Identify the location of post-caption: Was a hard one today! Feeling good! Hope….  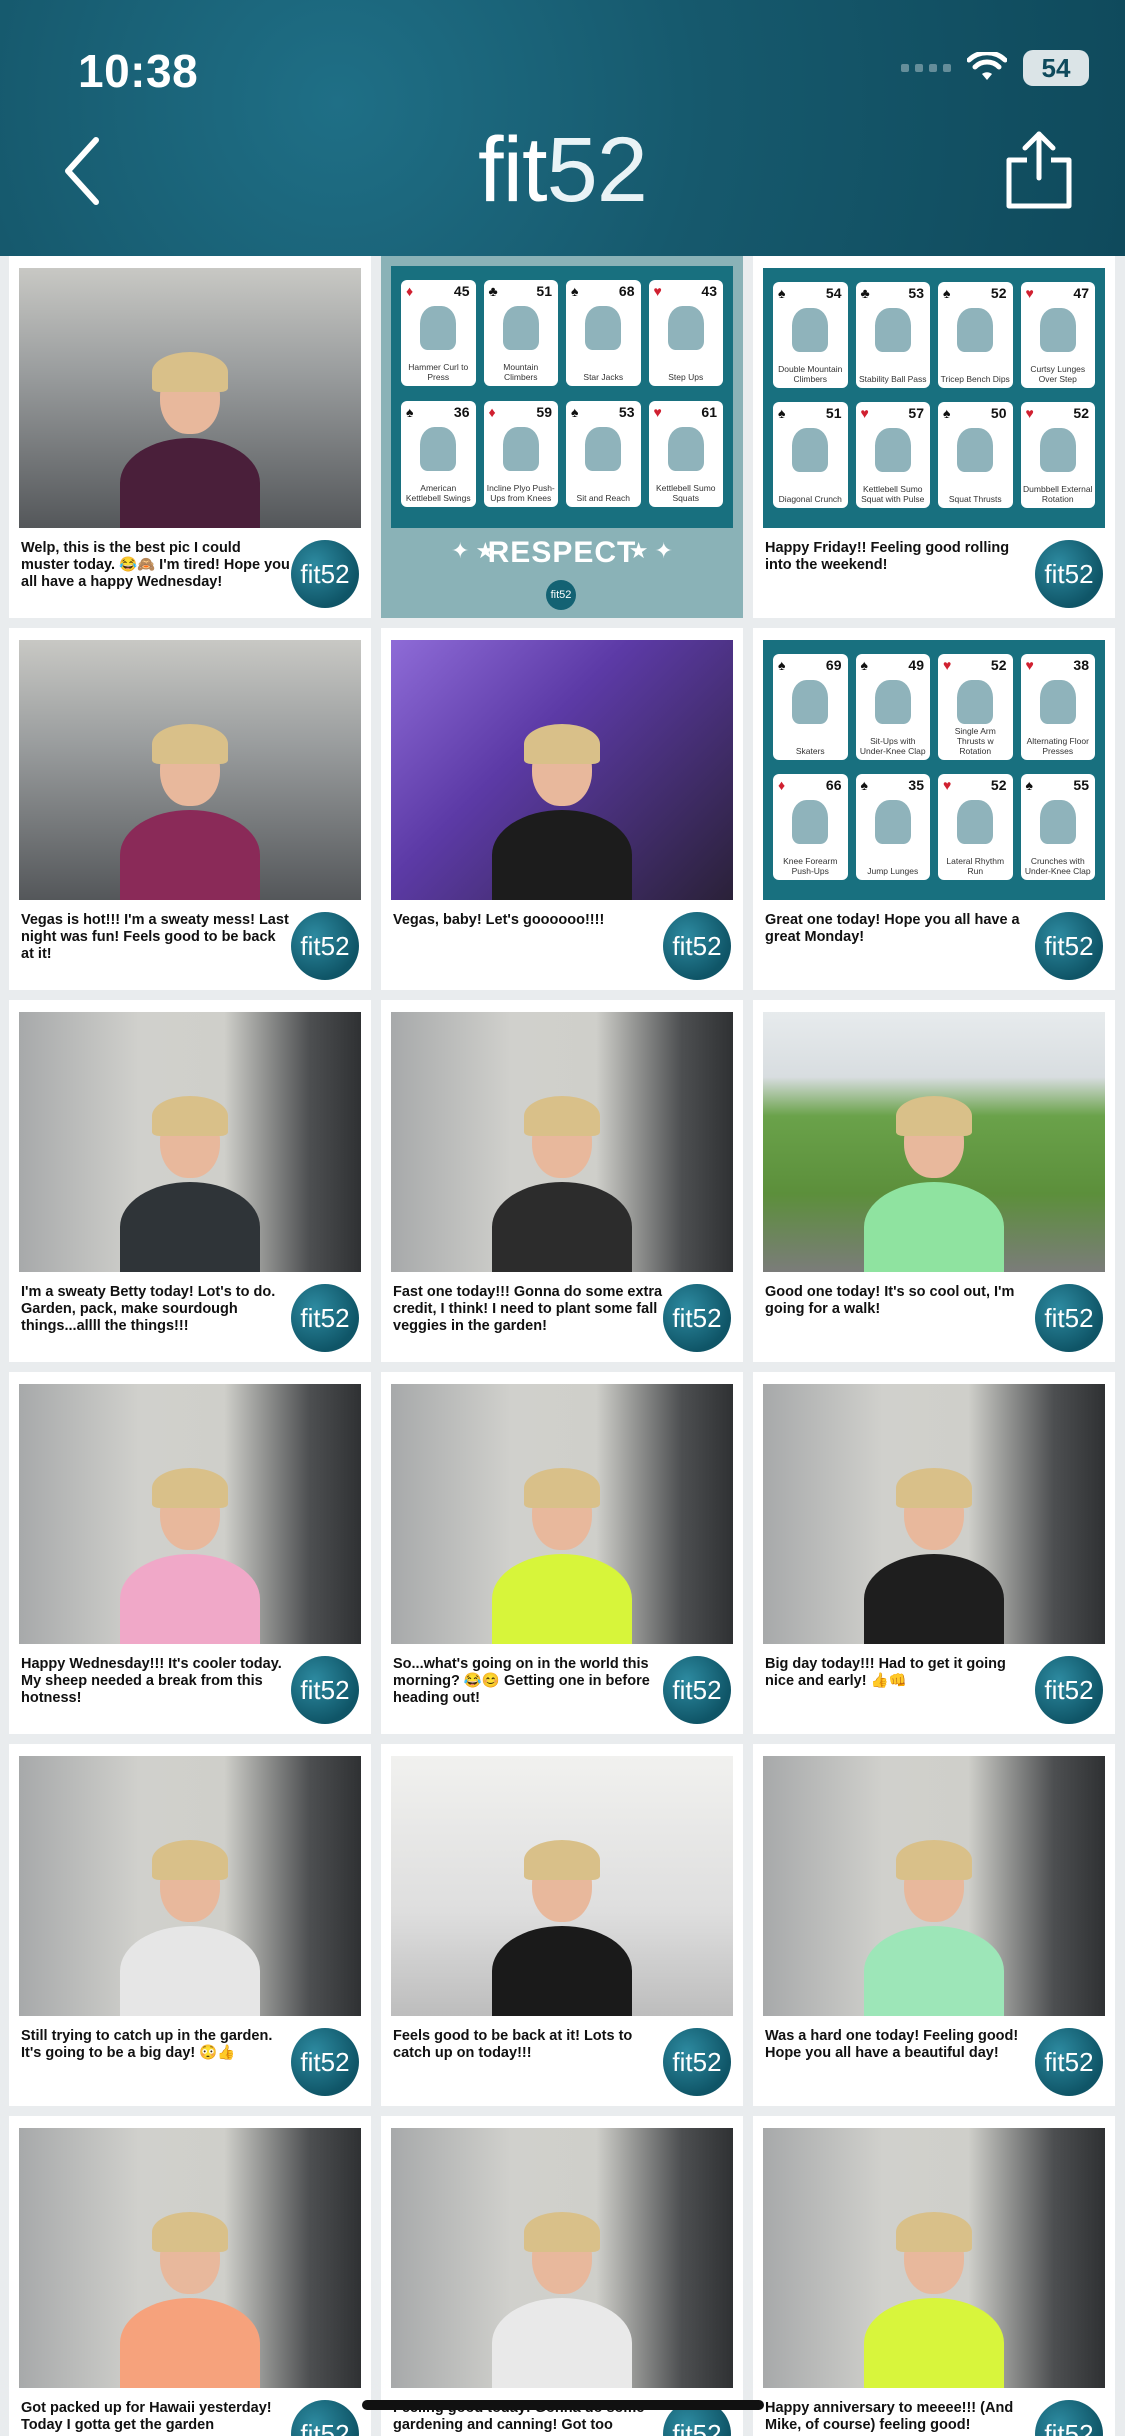
(892, 2044).